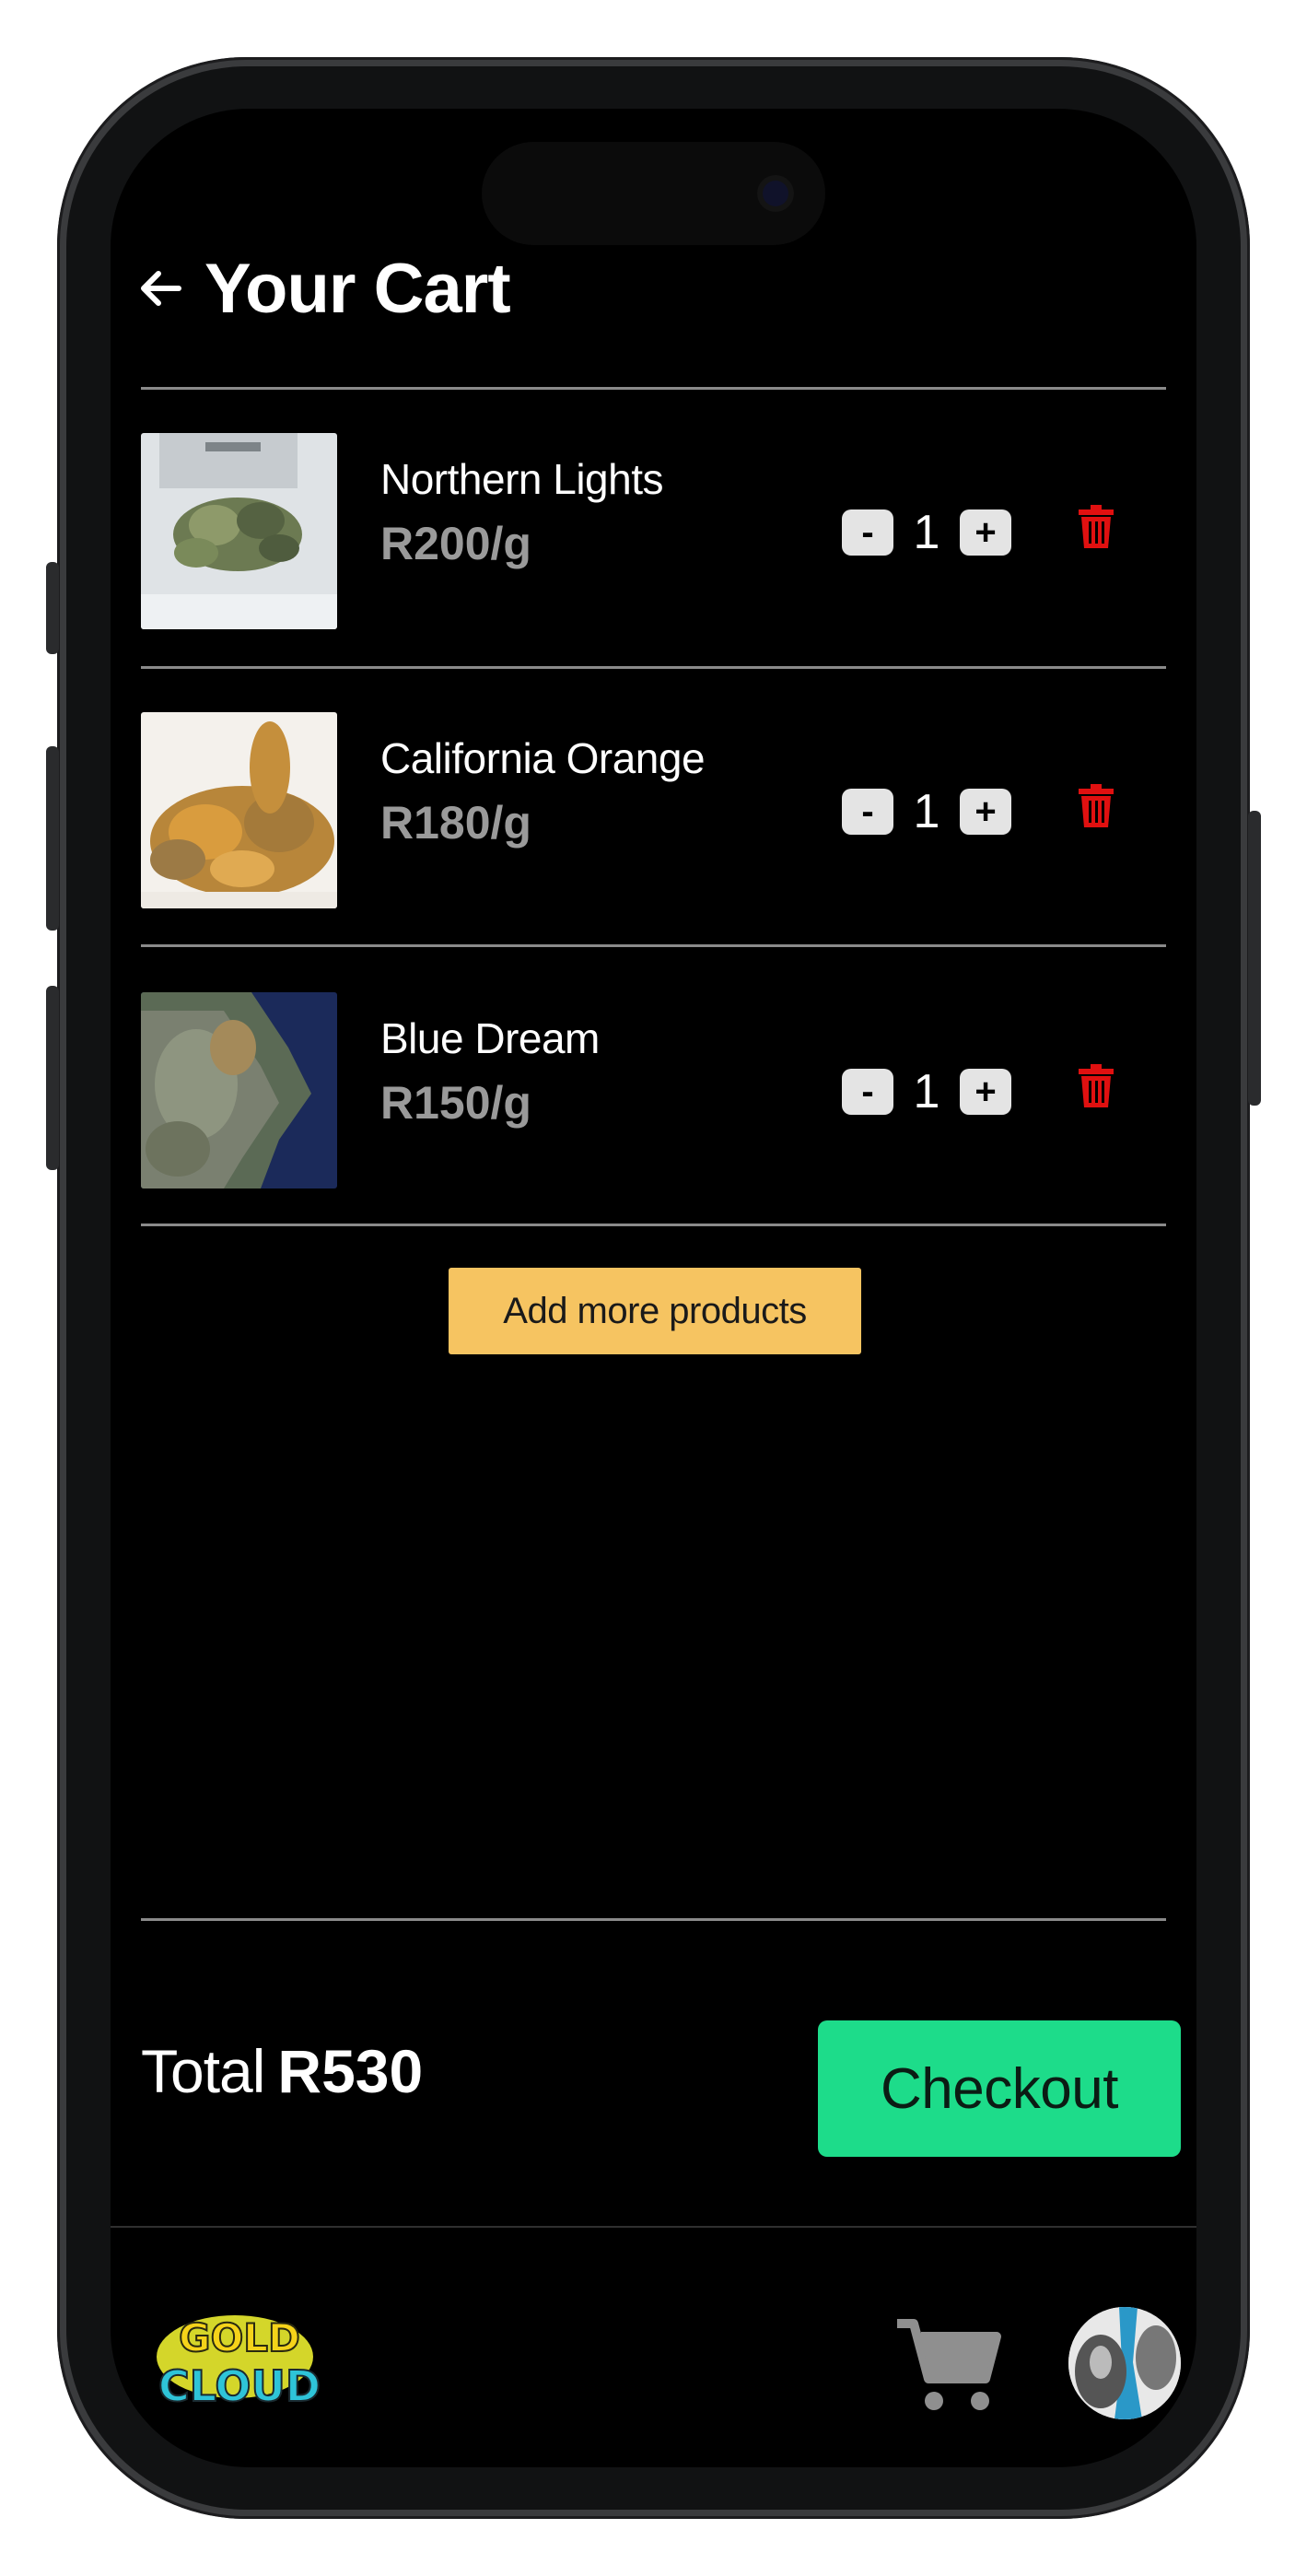 The image size is (1307, 2576). I want to click on product-image-northern-lights, so click(239, 531).